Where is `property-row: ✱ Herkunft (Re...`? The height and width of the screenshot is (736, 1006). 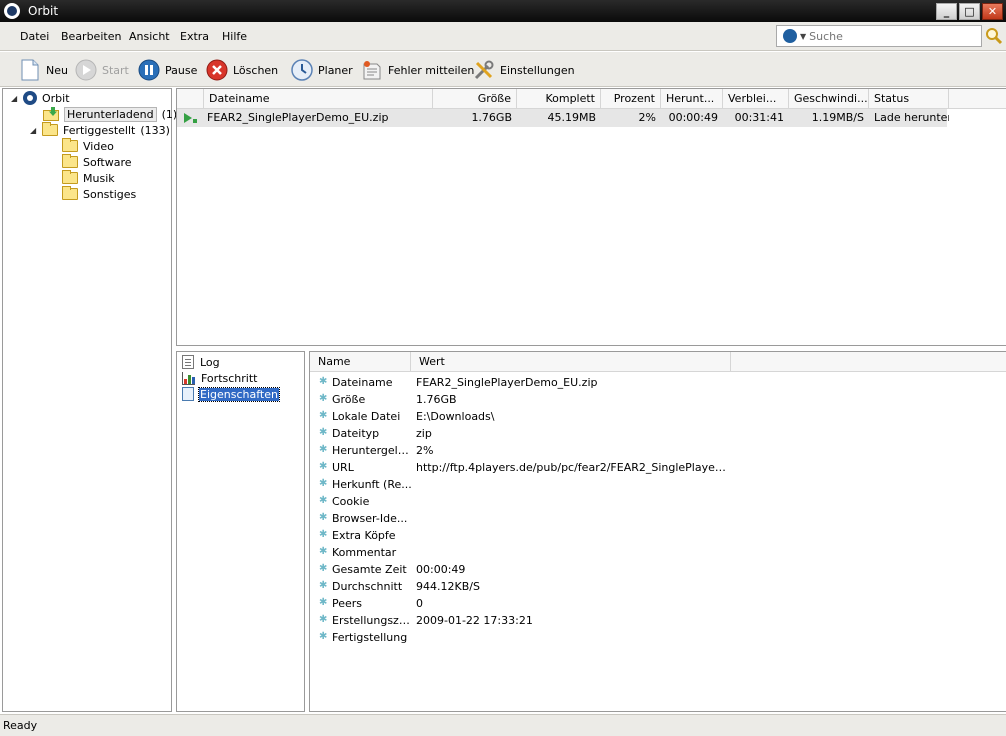
property-row: ✱ Herkunft (Re... is located at coordinates (658, 484).